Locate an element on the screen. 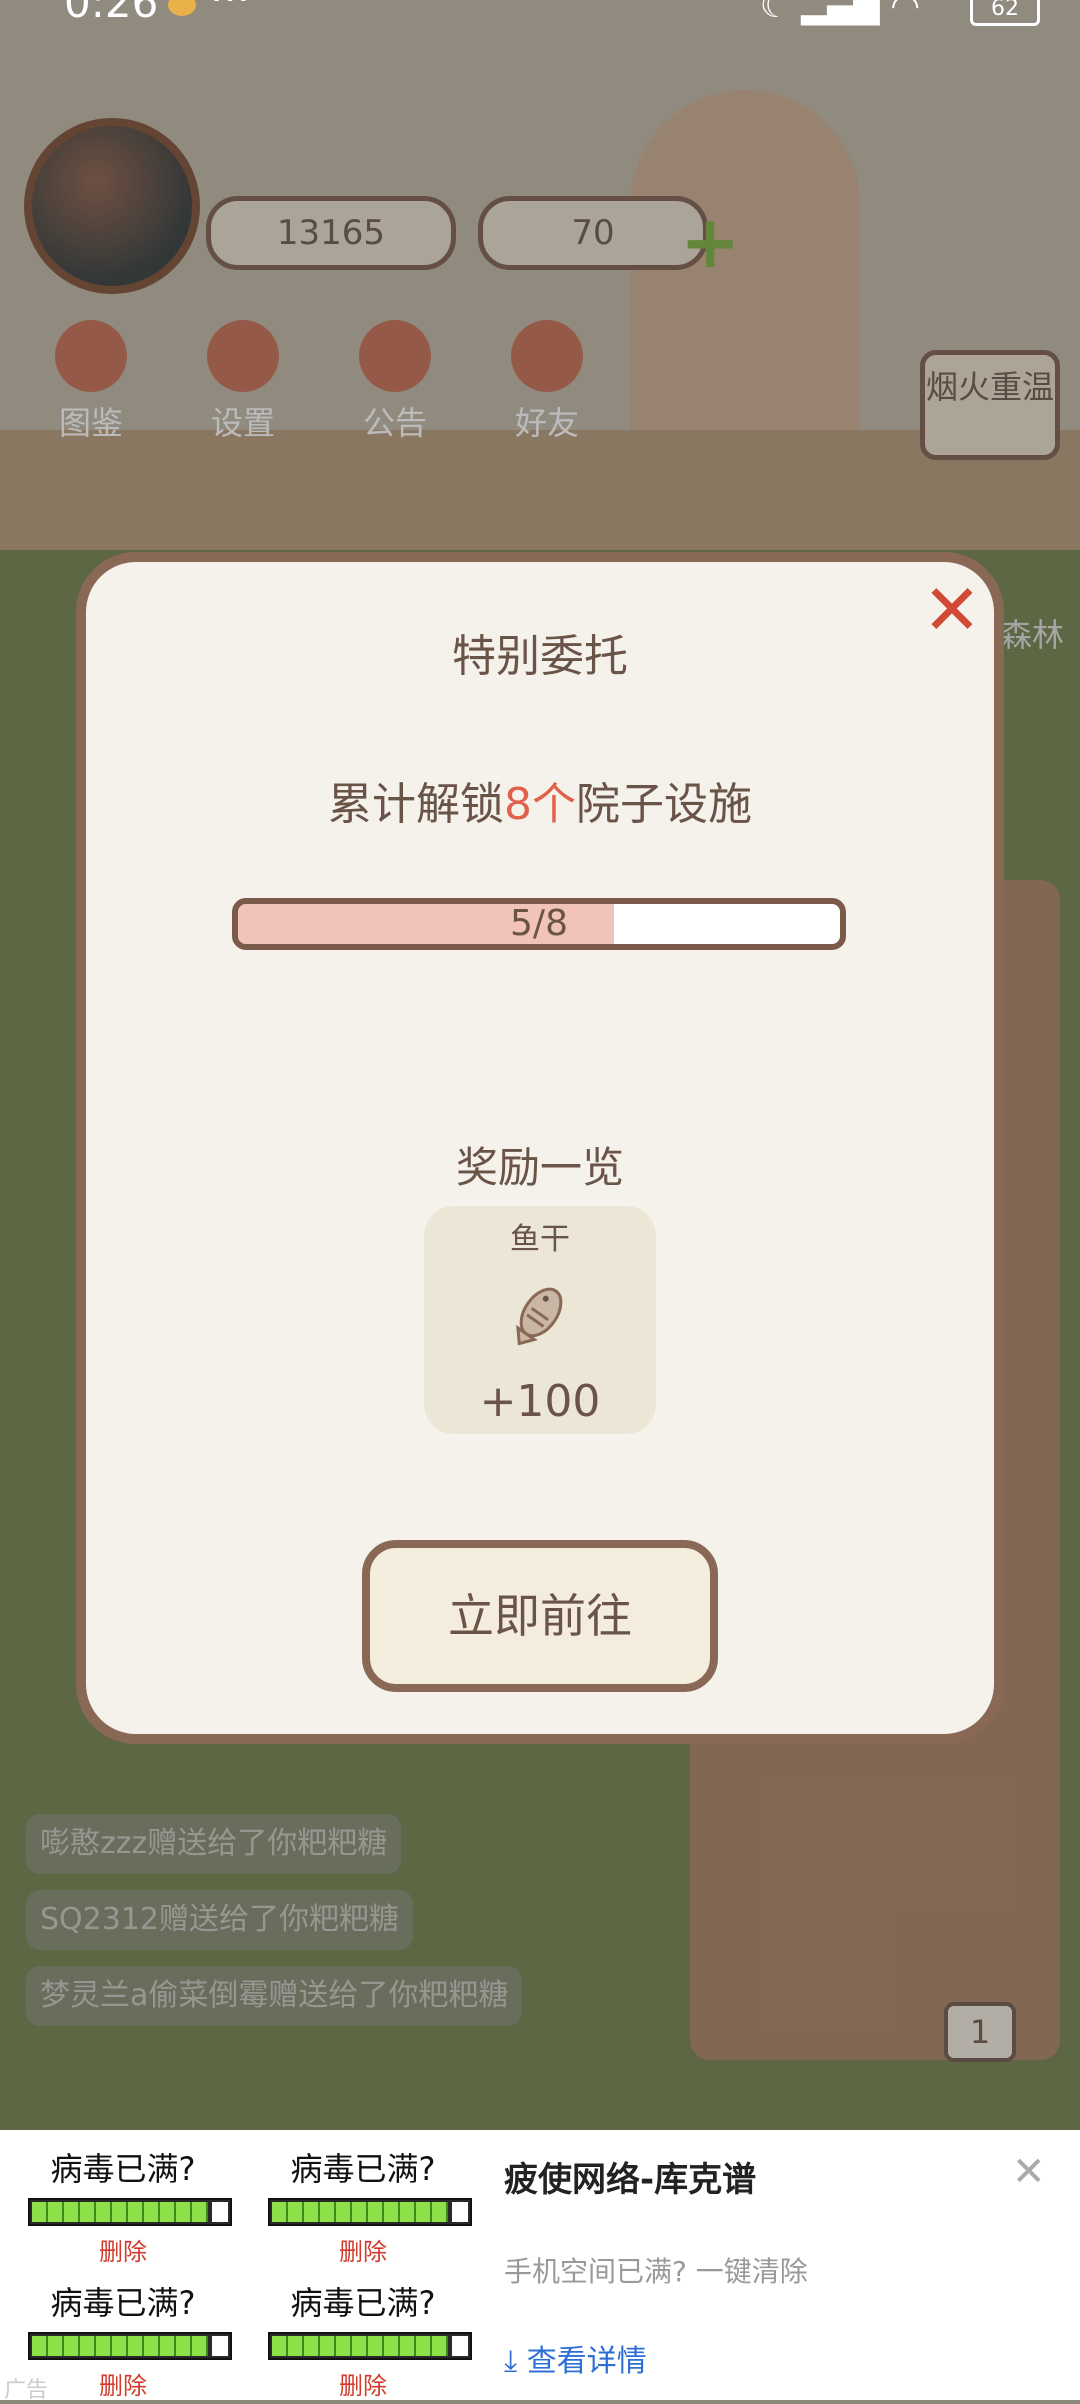  reward-name: 鱼干 is located at coordinates (540, 1239).